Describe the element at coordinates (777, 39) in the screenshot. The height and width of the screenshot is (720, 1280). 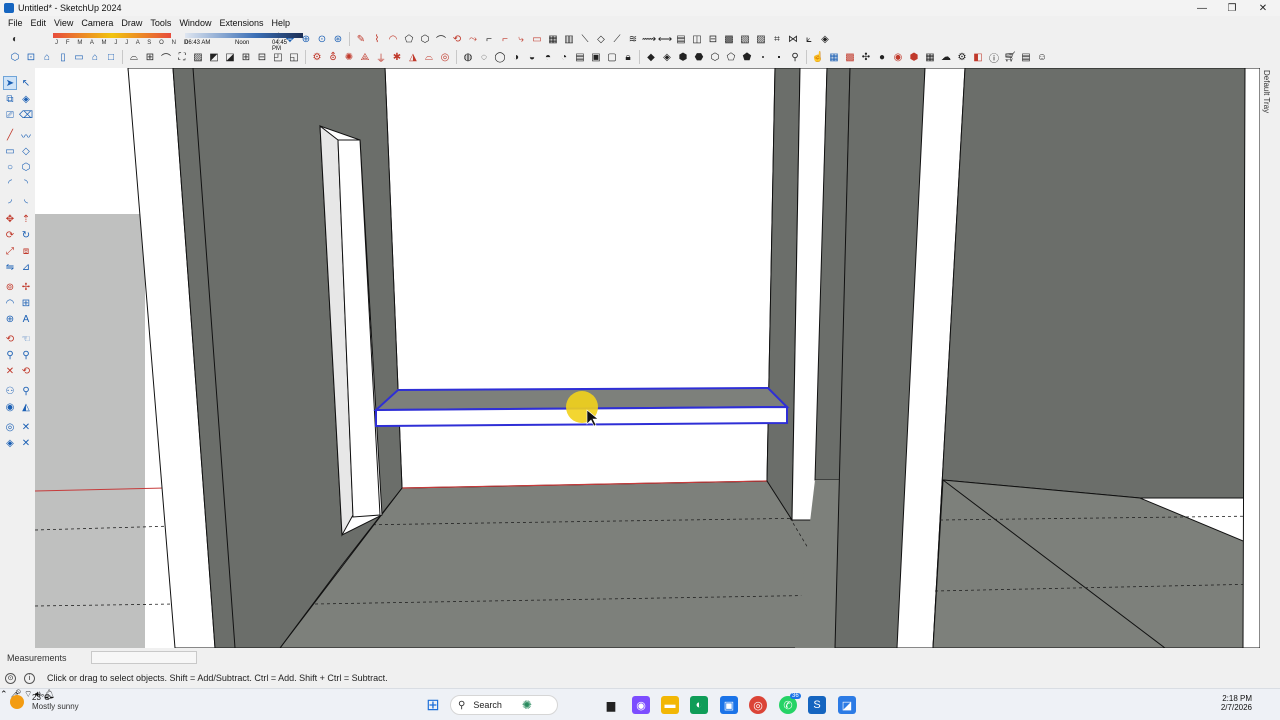
I see `extension-tool-27-icon: ⌗` at that location.